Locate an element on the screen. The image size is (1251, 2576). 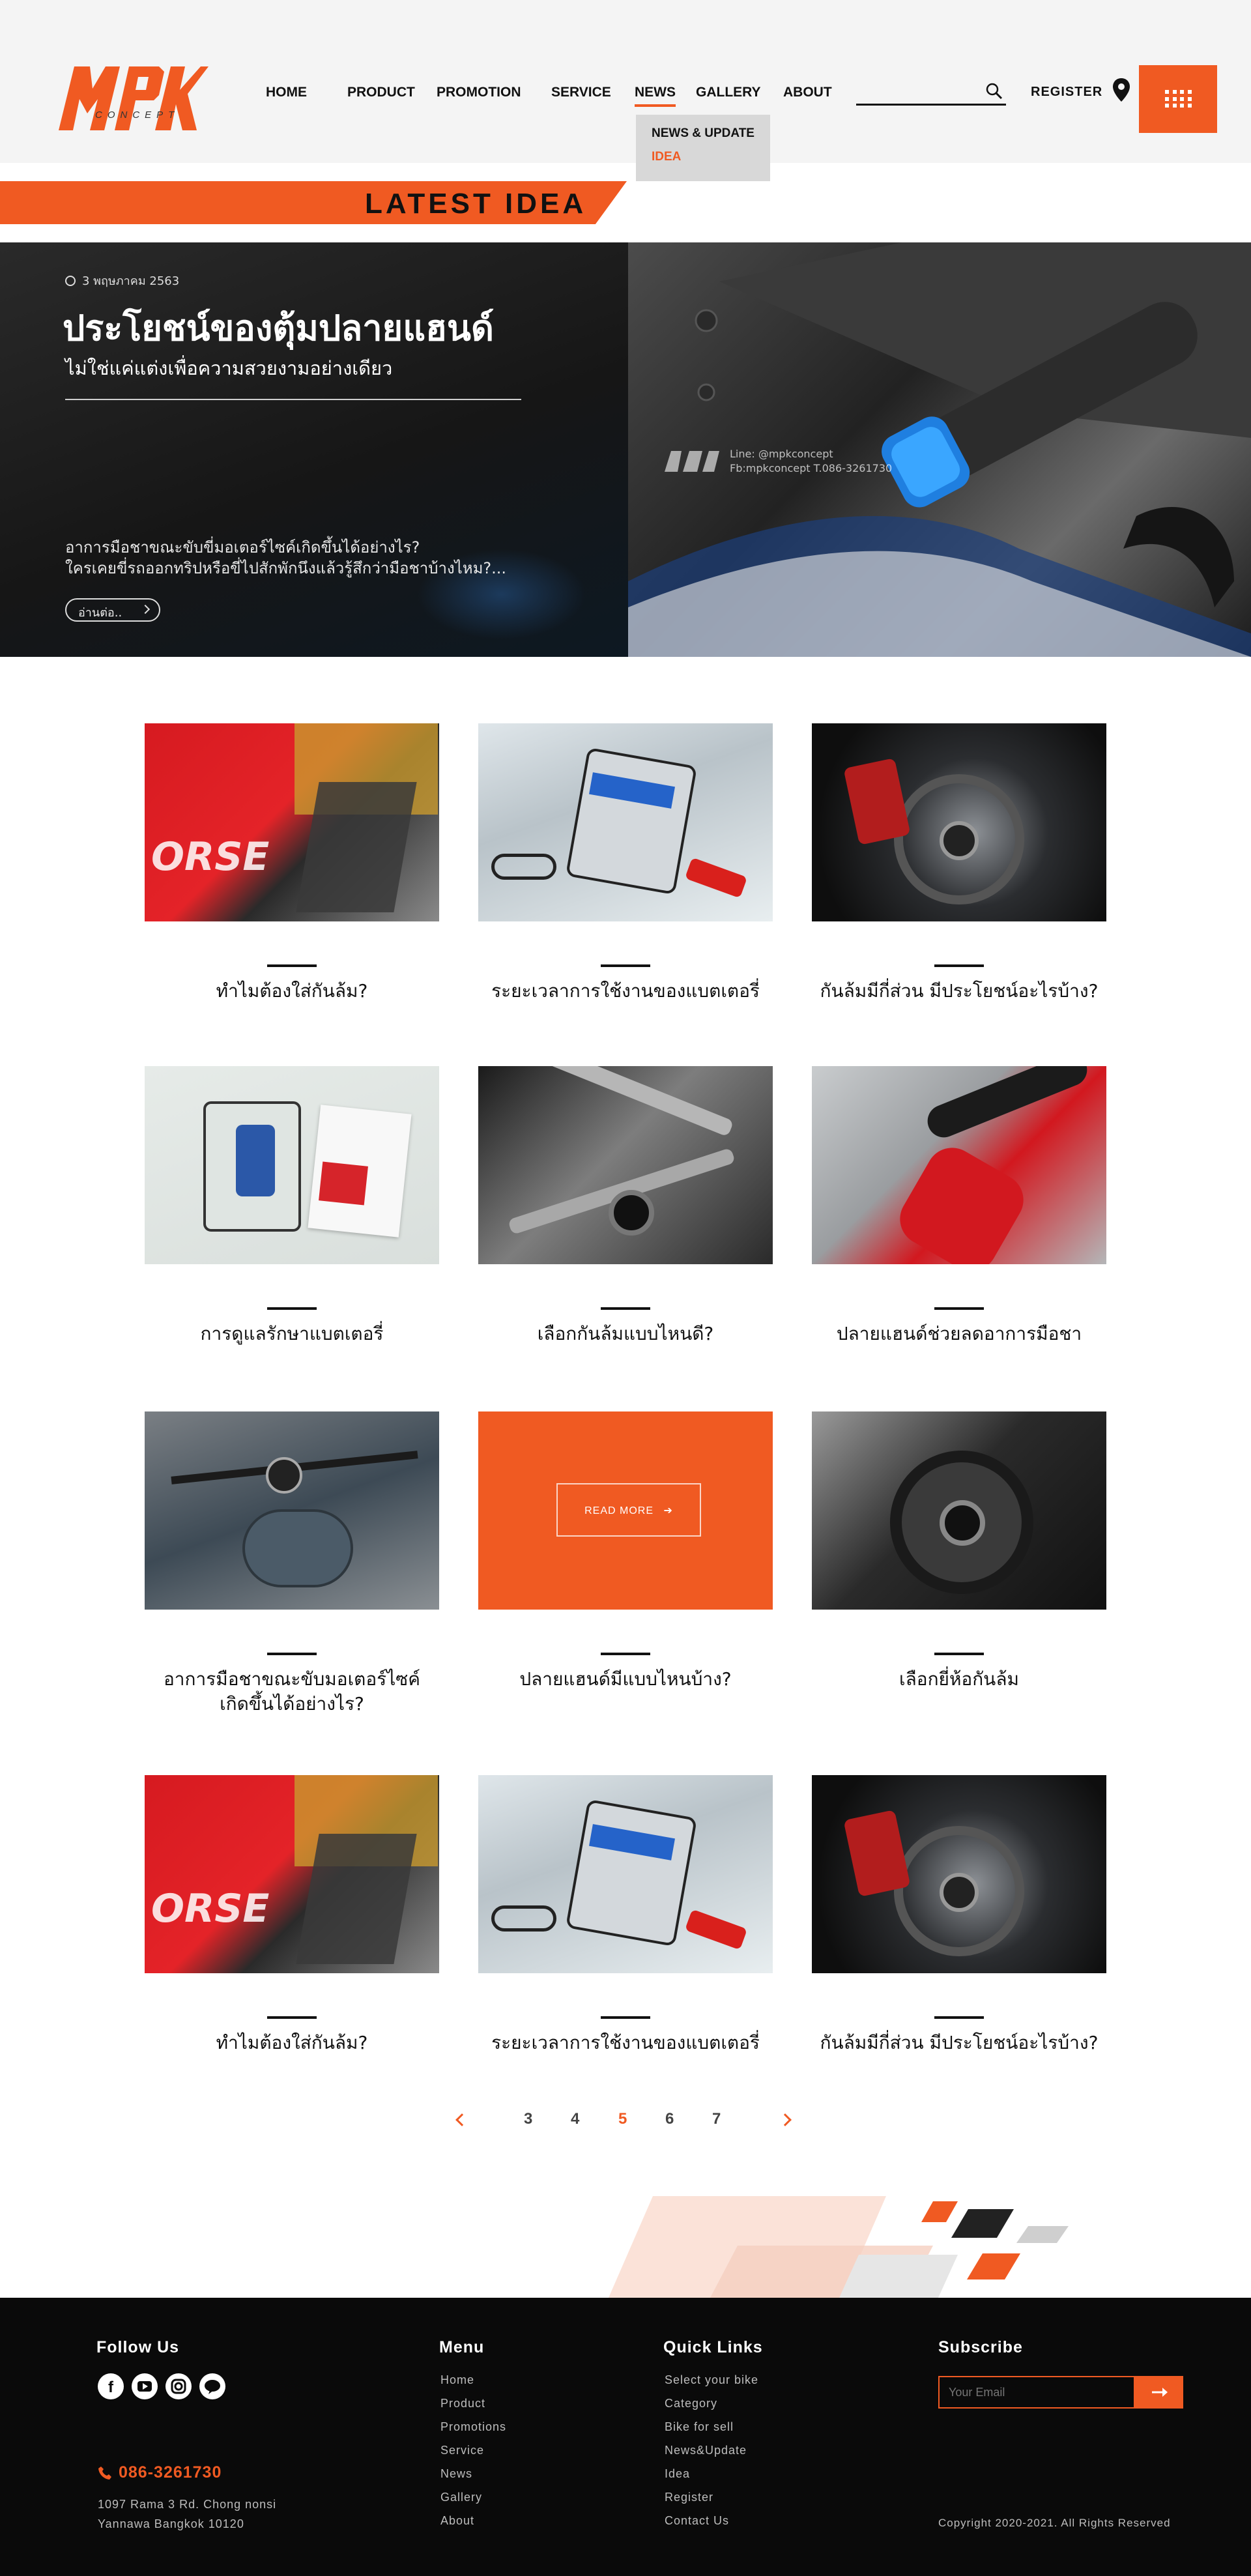
quick-select-bike: Select your bike is located at coordinates (712, 2380).